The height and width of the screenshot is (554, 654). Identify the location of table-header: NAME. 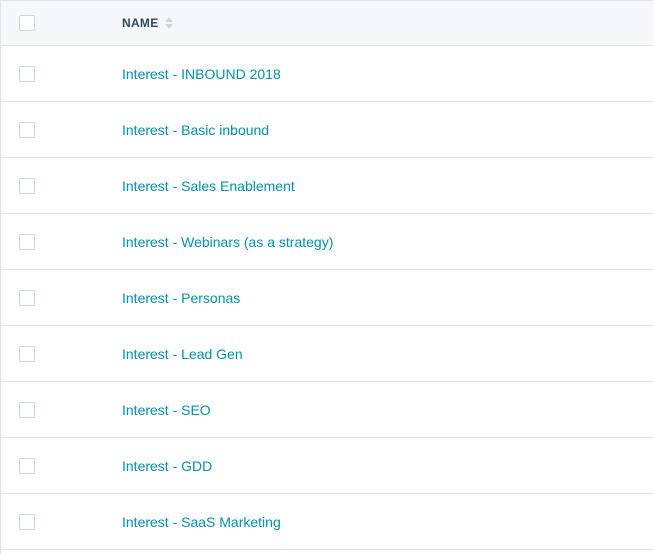
(327, 23).